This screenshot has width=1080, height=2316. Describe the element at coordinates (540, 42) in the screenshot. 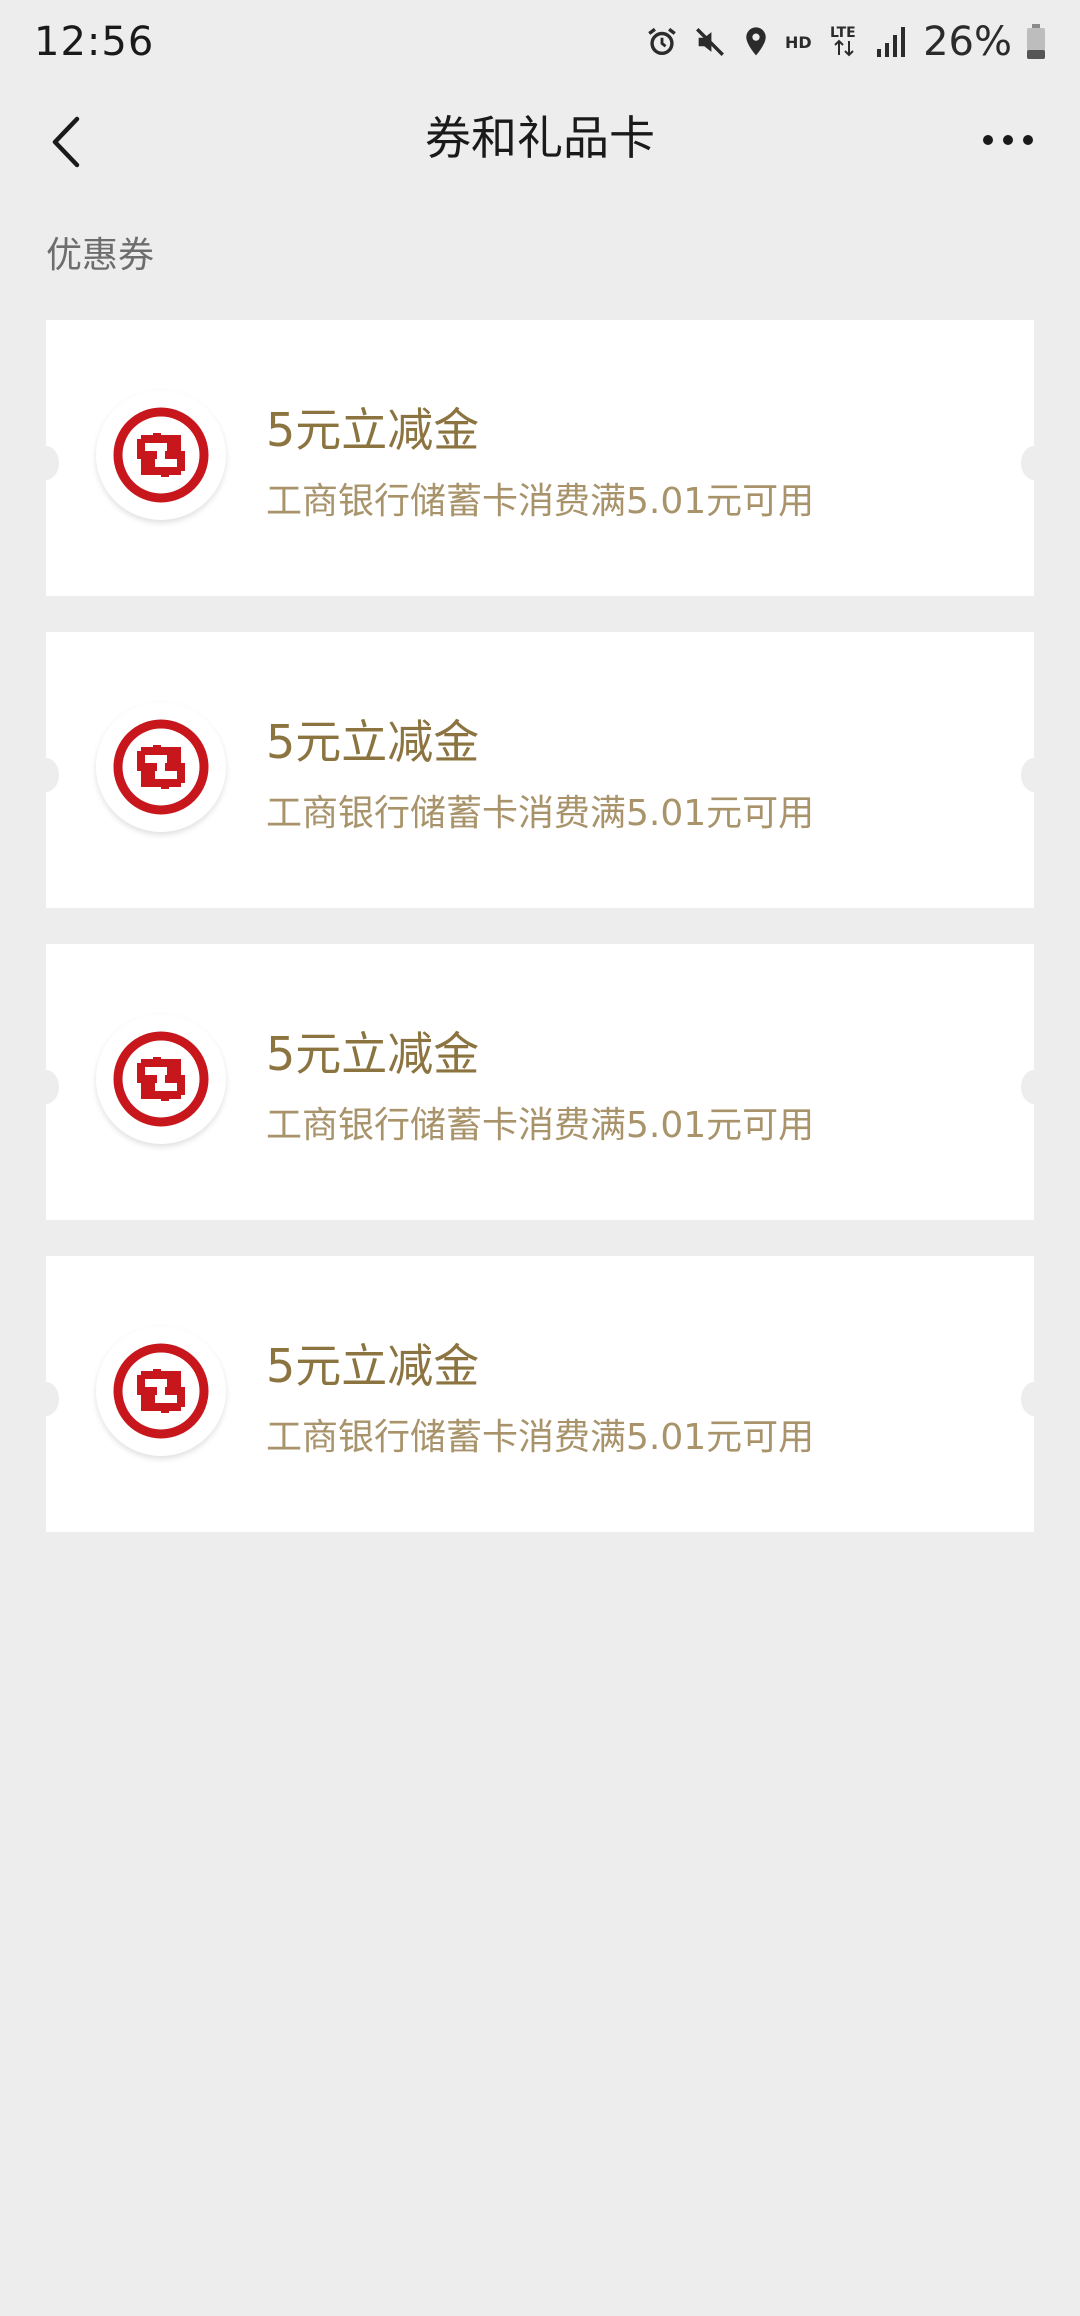

I see `status-bar: 12:56 HD LTE 26%` at that location.